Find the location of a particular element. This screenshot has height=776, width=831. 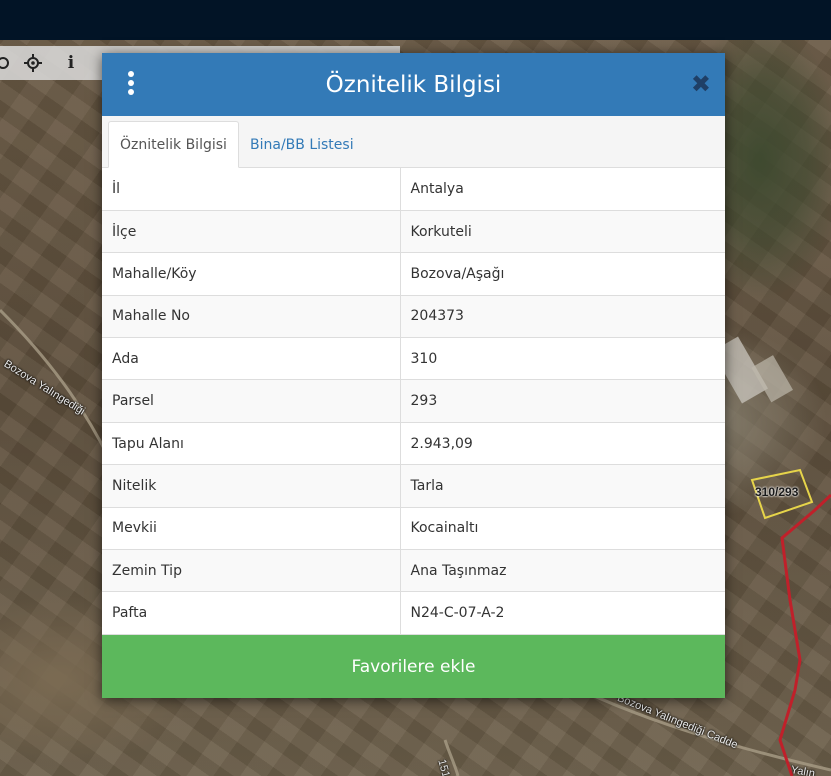

attribute-value: 293 is located at coordinates (562, 401).